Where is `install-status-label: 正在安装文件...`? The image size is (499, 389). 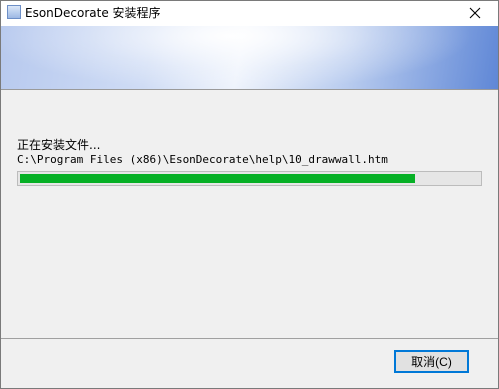
install-status-label: 正在安装文件... is located at coordinates (59, 145).